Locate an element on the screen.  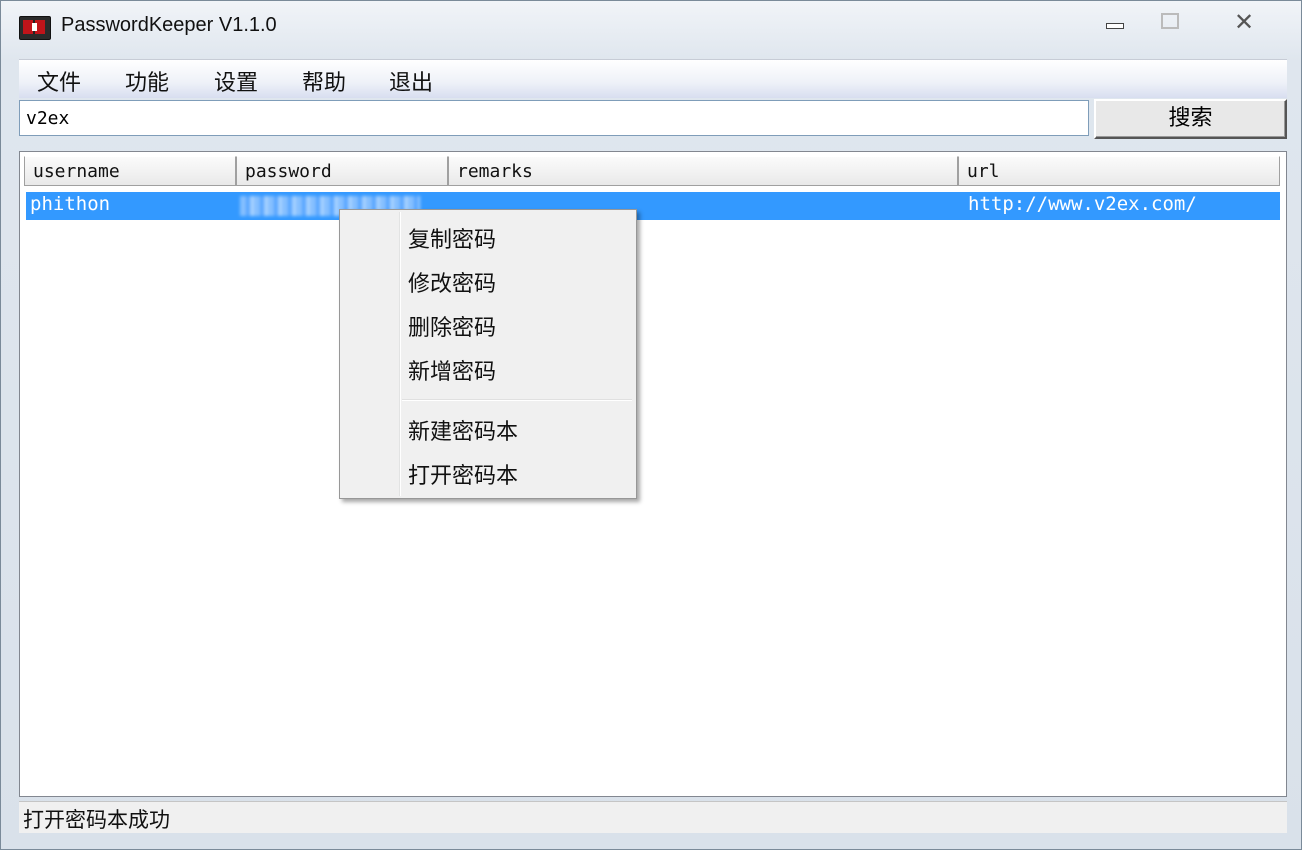
minimize-button is located at coordinates (1115, 22).